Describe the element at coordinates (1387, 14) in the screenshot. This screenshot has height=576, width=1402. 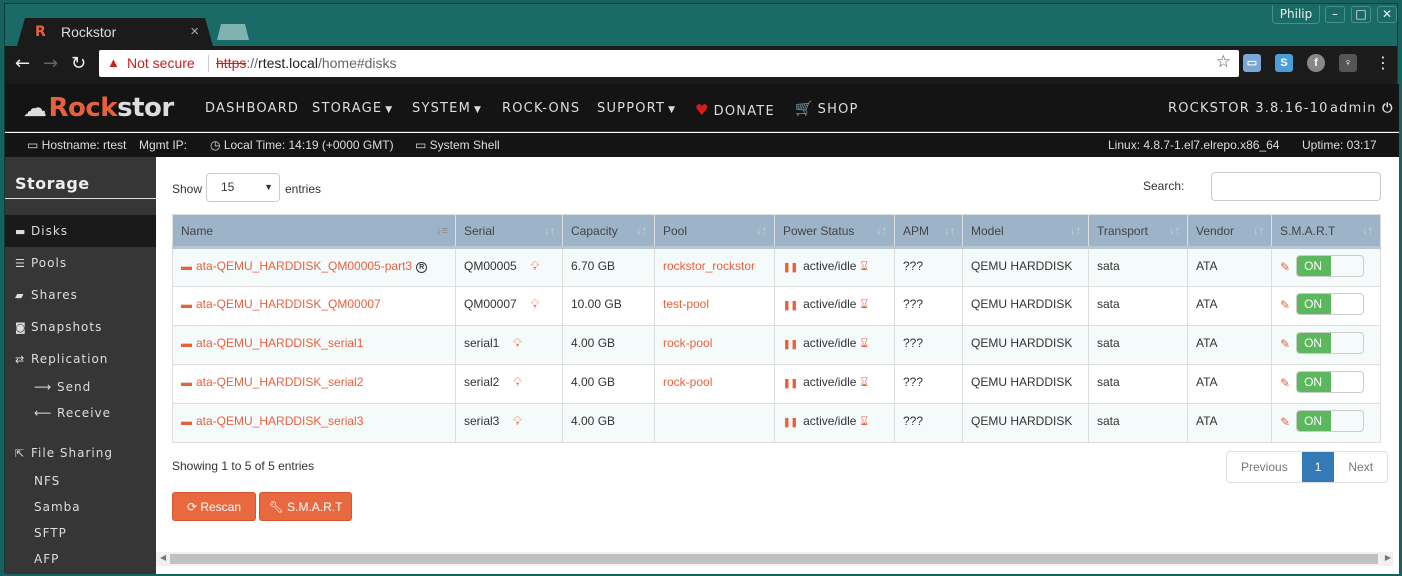
I see `close-window-icon: ✕` at that location.